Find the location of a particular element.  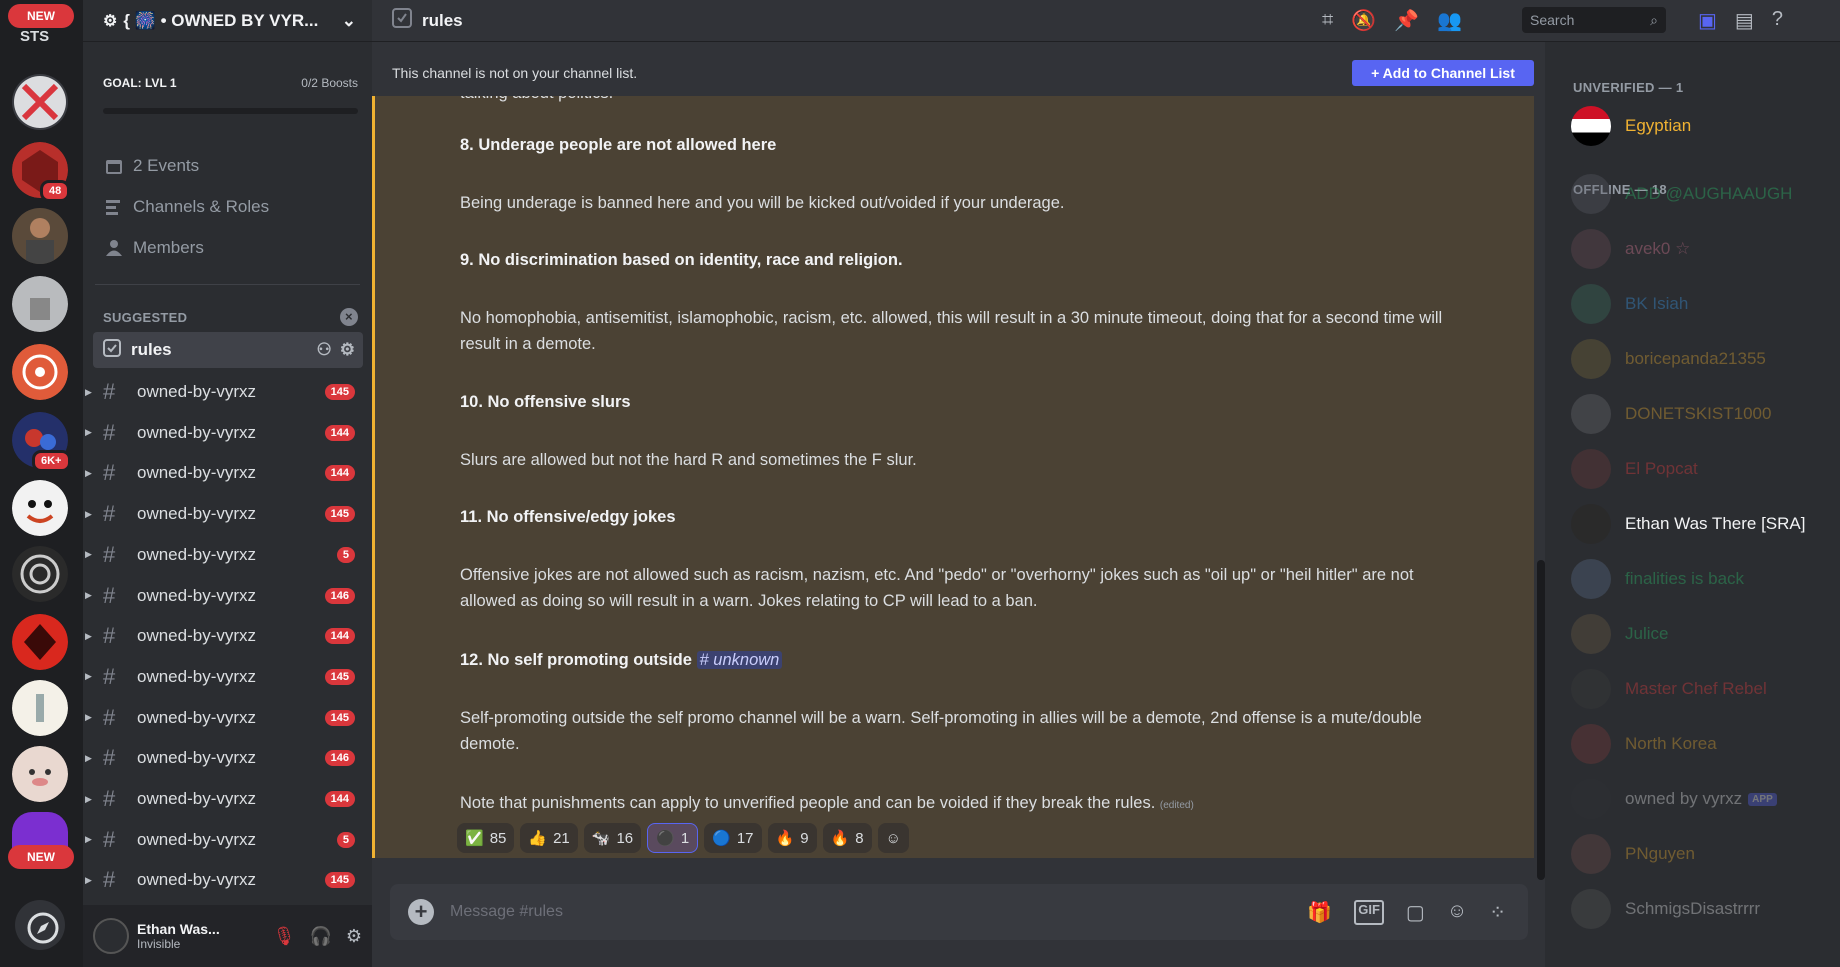

channel-name: owned-by-vyrxz is located at coordinates (197, 514).